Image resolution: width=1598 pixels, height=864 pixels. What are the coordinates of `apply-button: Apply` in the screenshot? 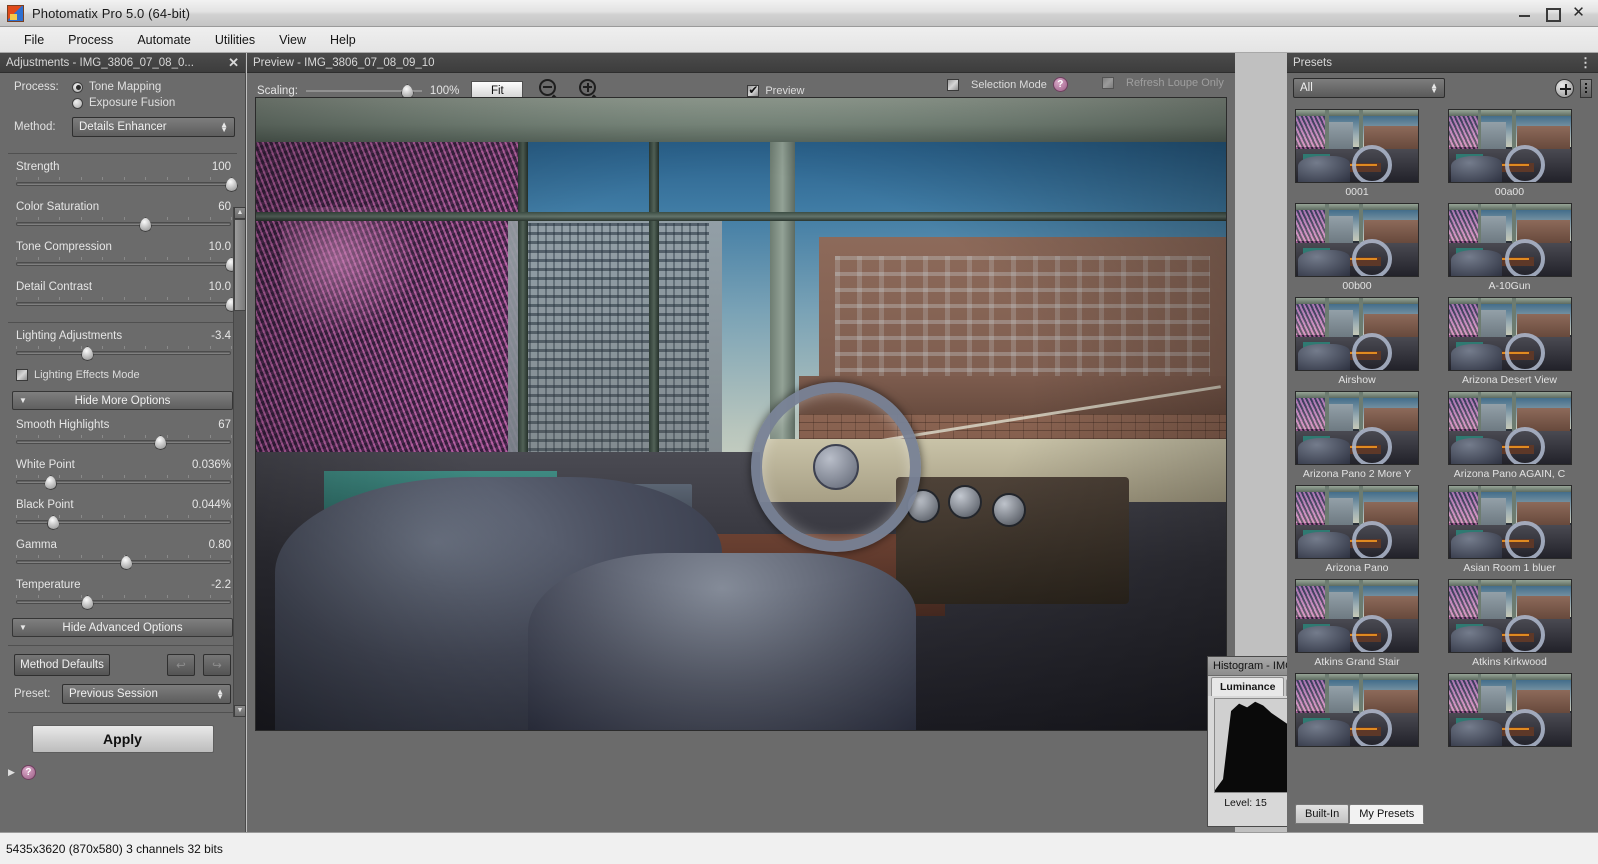 It's located at (122, 739).